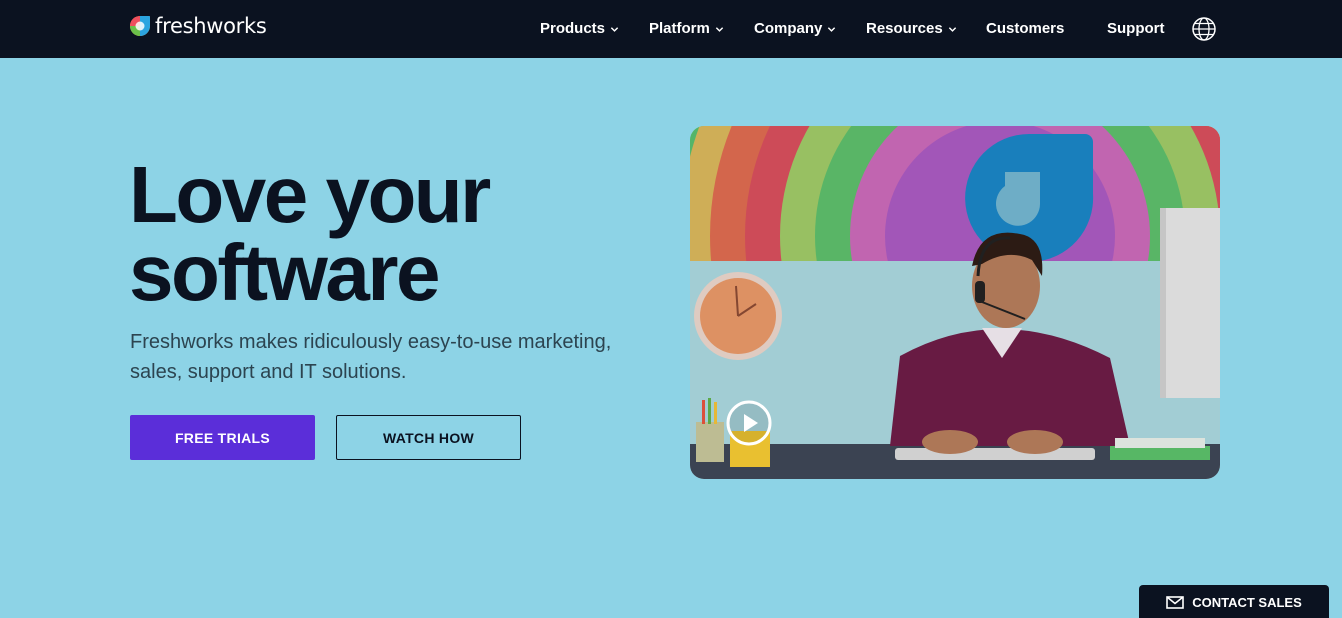 The height and width of the screenshot is (618, 1342). What do you see at coordinates (1204, 29) in the screenshot?
I see `globe-icon` at bounding box center [1204, 29].